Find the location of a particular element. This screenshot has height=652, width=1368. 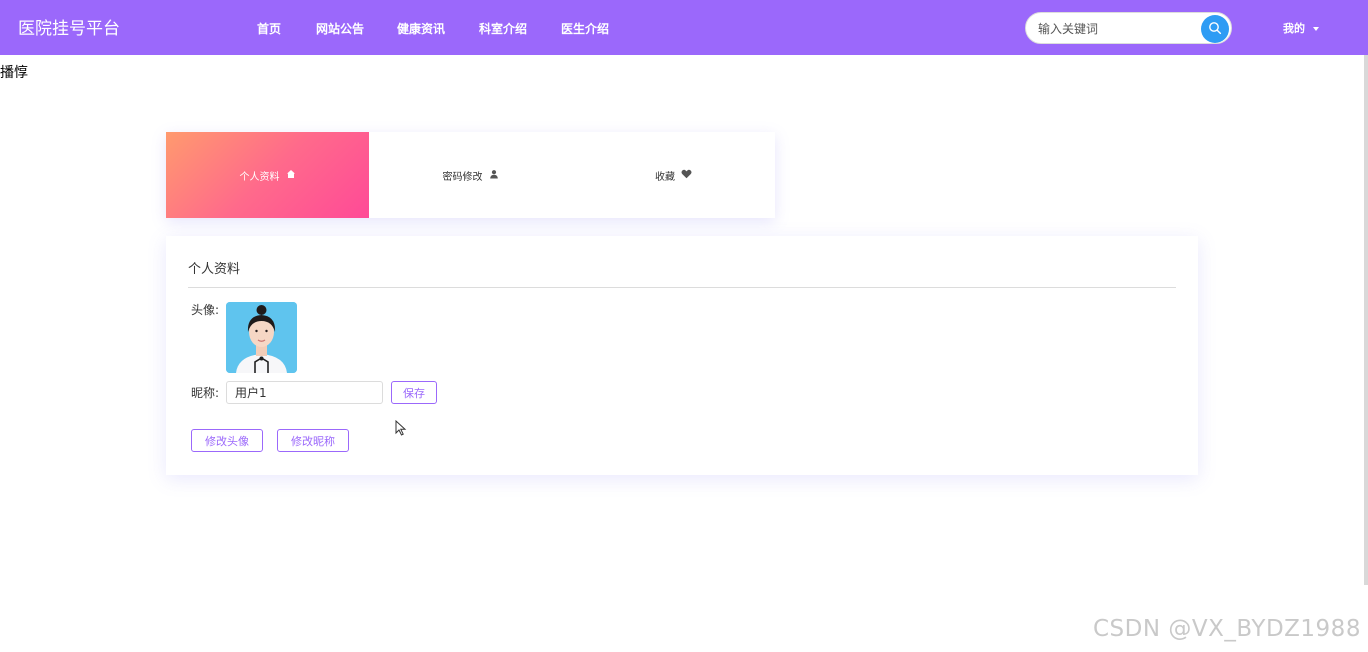

nav-link-health-news: 健康资讯 is located at coordinates (421, 28).